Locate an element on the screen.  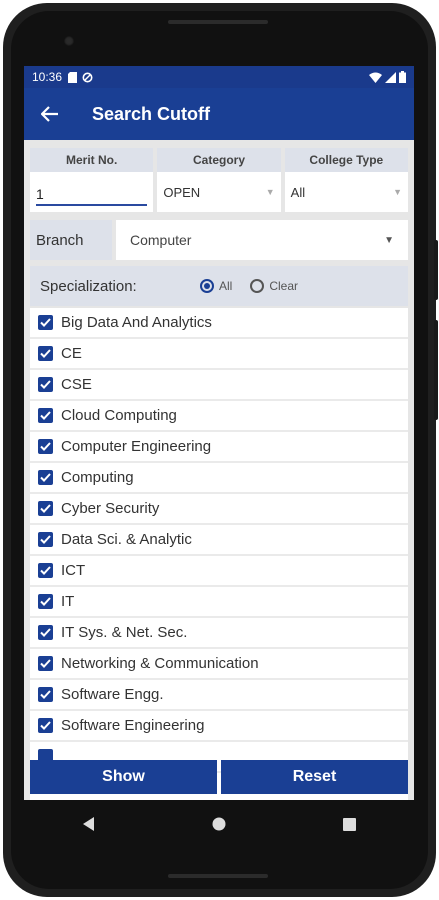
specialization-item-label: Networking & Communication is located at coordinates (160, 663).